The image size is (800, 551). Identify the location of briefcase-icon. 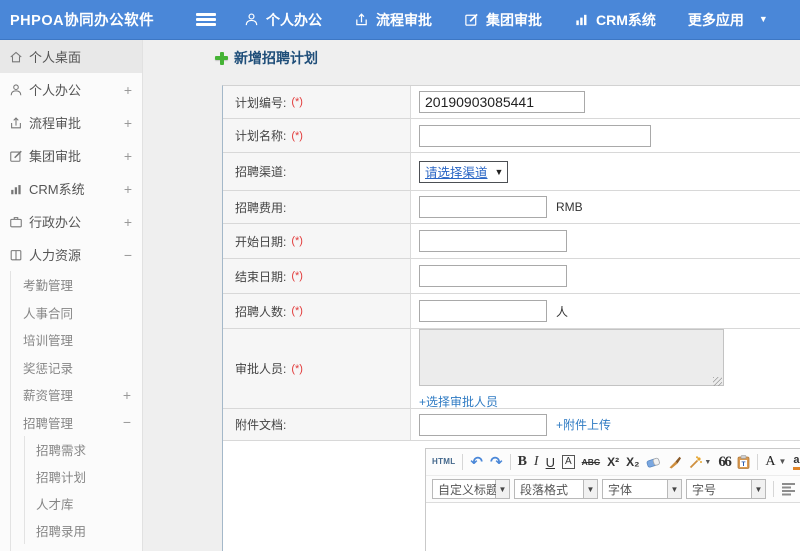
(15, 222).